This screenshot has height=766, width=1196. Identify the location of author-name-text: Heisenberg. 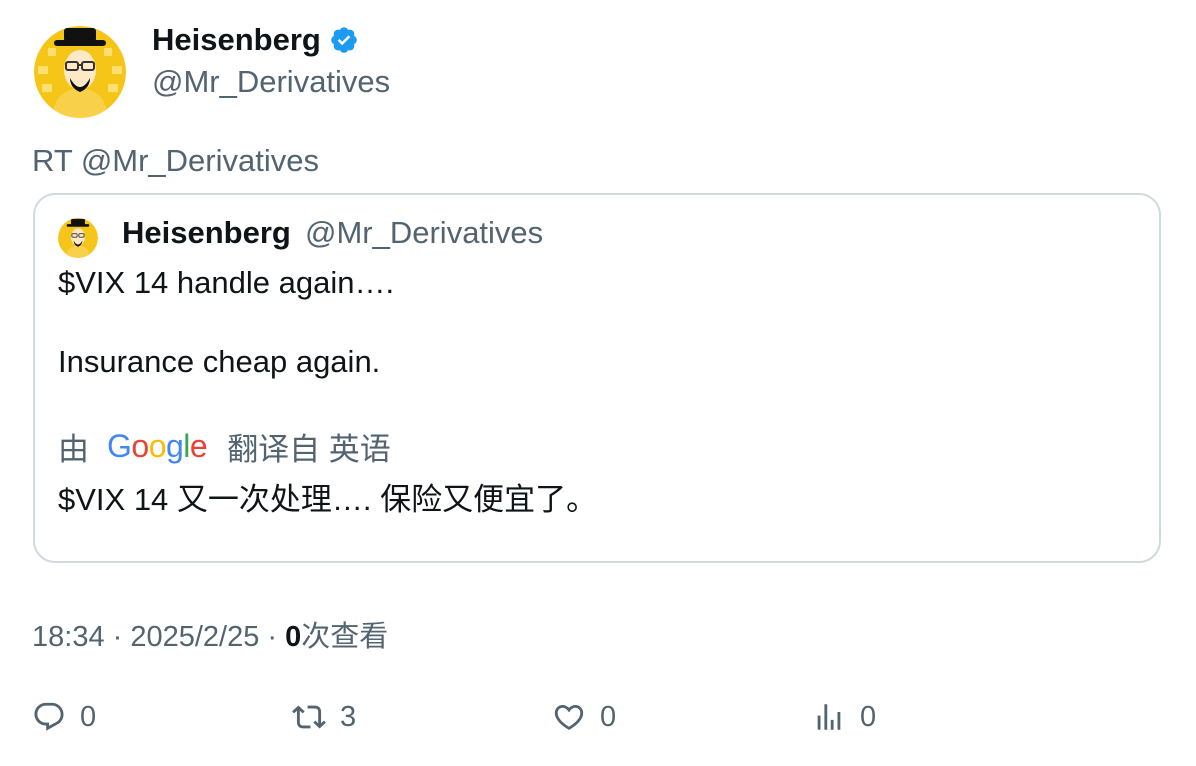
(236, 40).